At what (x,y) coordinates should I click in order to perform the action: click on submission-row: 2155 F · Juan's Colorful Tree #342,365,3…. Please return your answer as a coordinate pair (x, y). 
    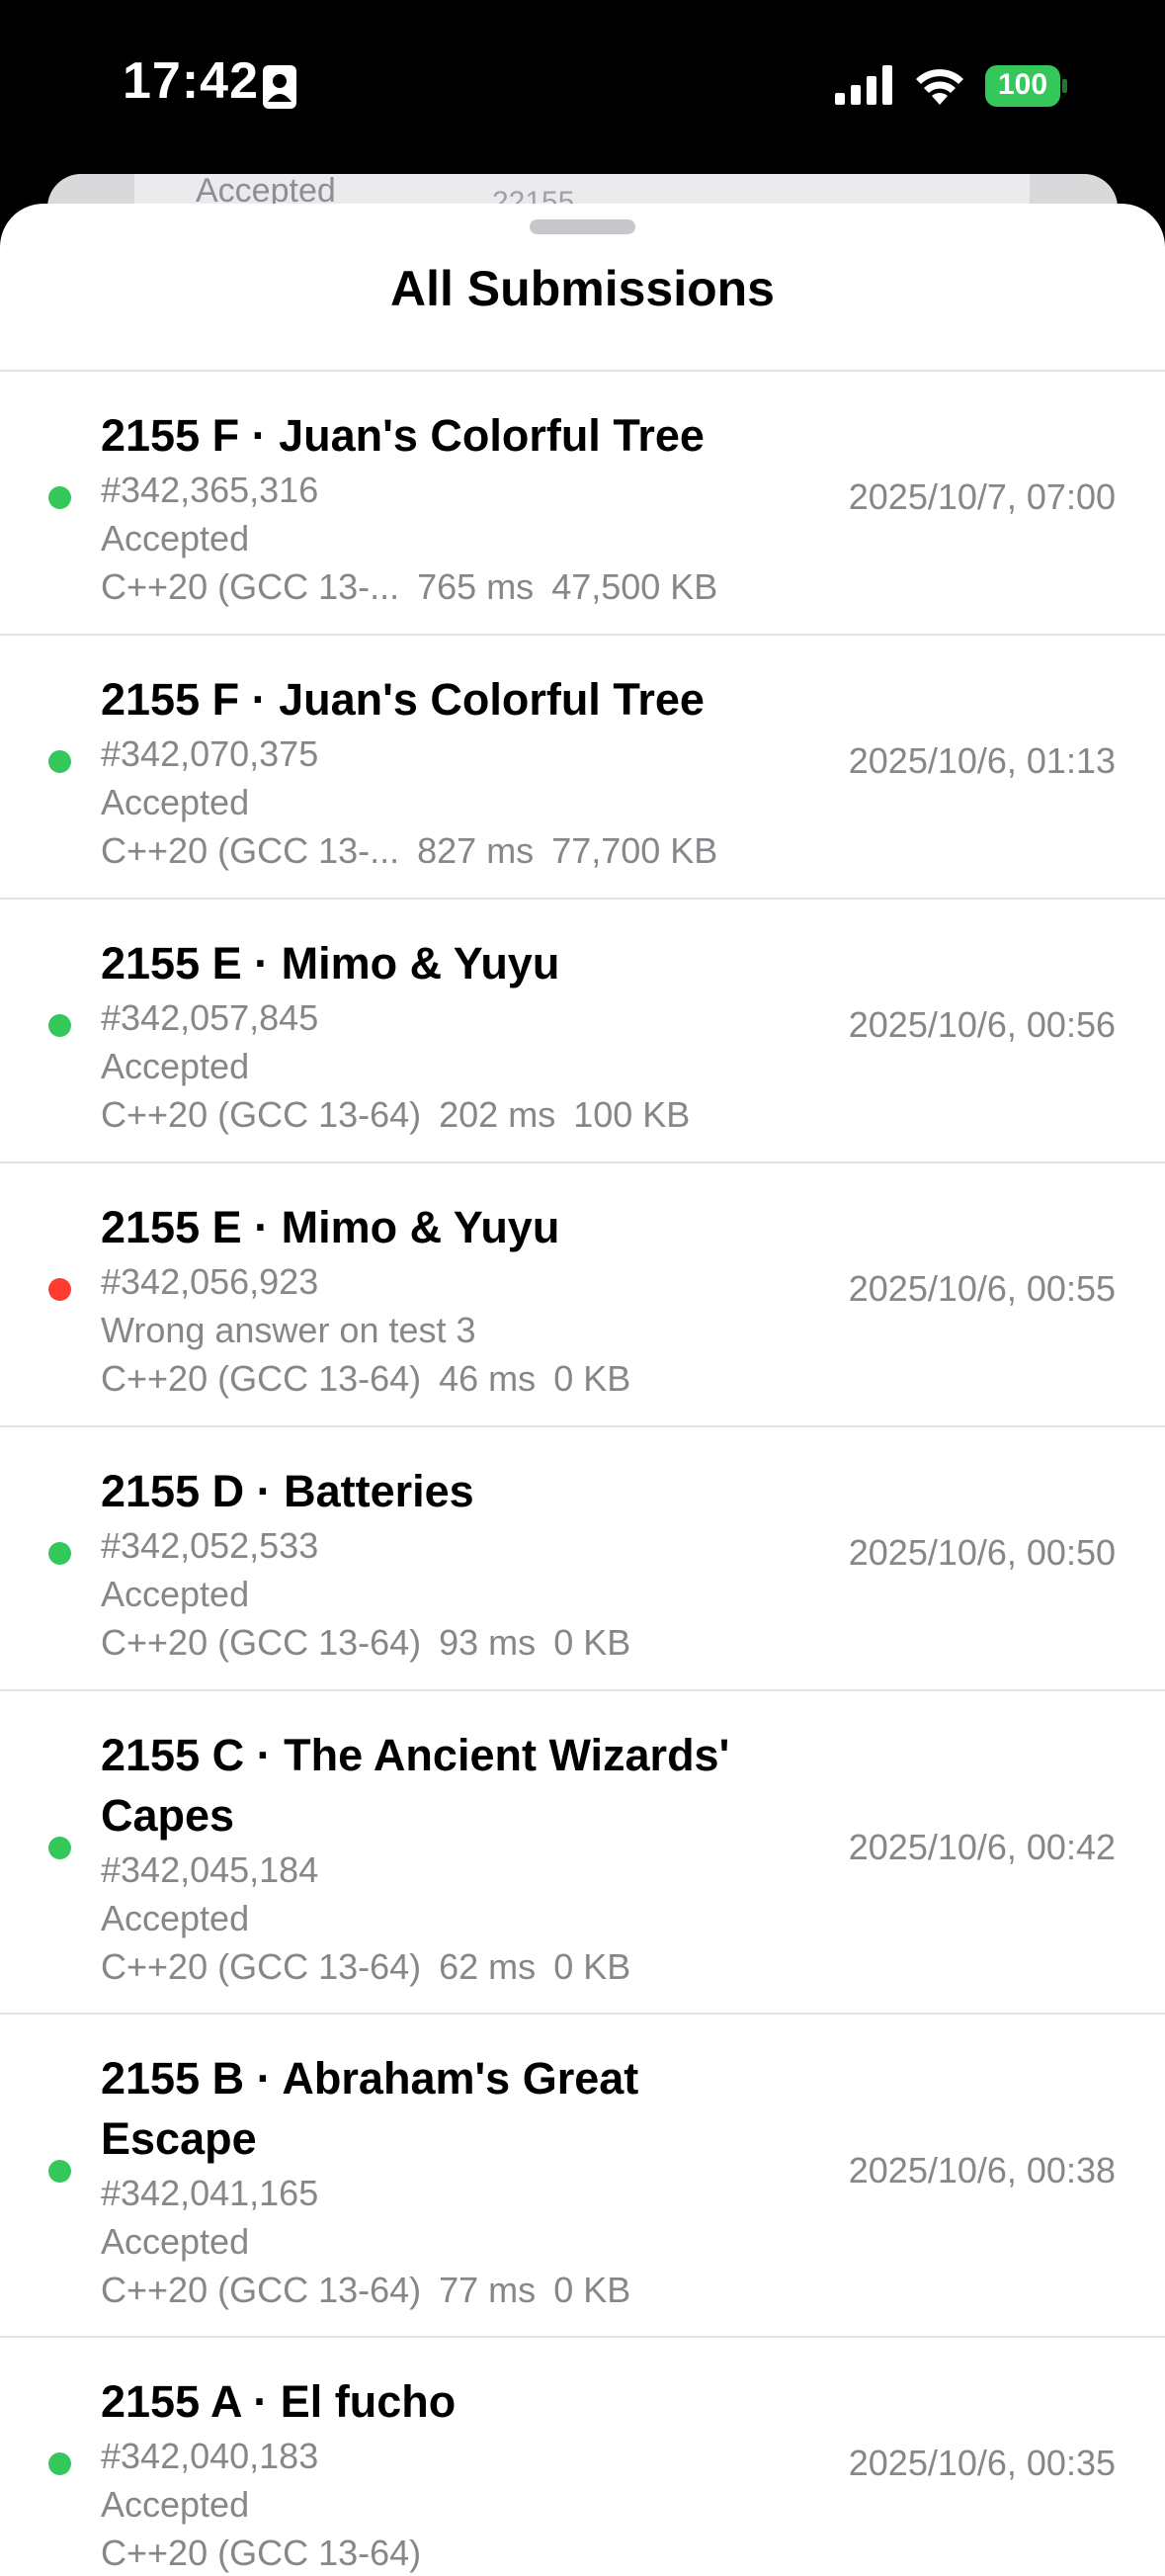
    Looking at the image, I should click on (582, 502).